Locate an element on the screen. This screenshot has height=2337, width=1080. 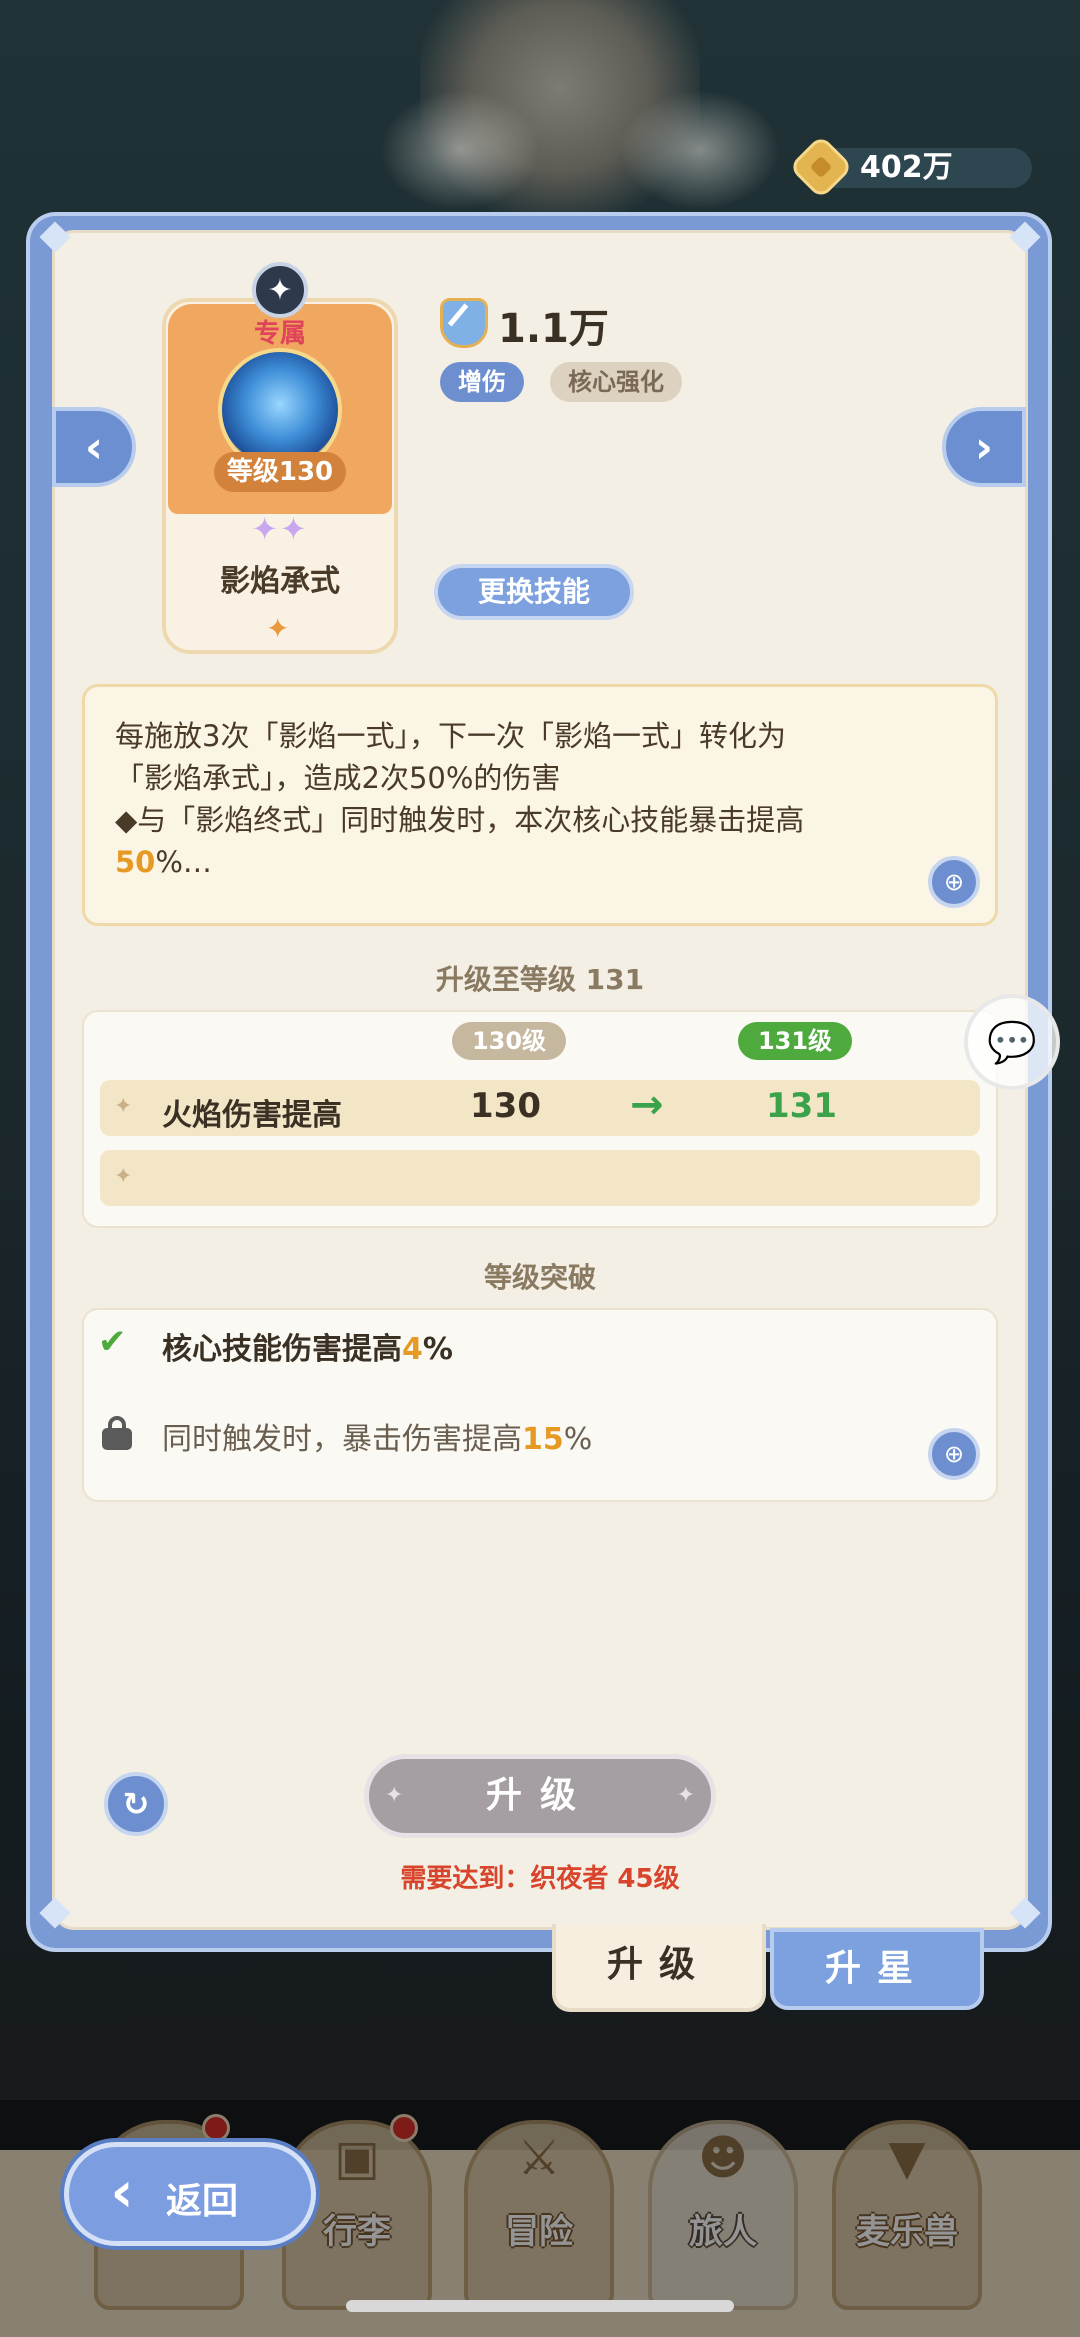
lock-icon is located at coordinates (117, 1433).